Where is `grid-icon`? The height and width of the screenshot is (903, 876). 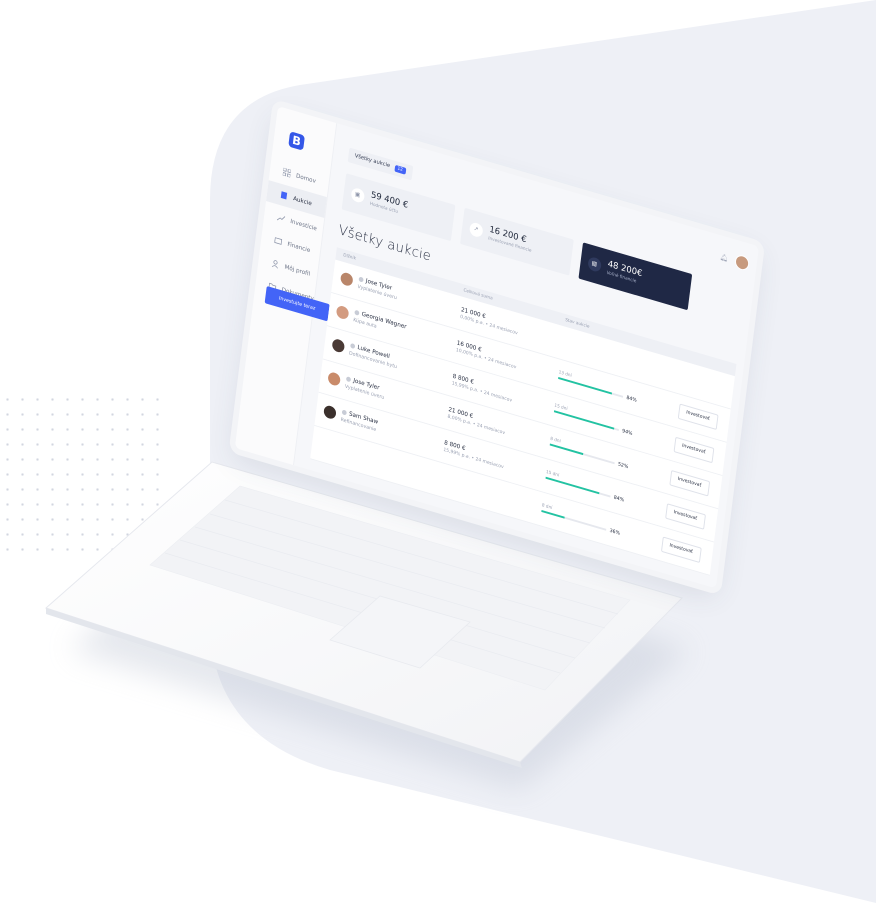
grid-icon is located at coordinates (287, 172).